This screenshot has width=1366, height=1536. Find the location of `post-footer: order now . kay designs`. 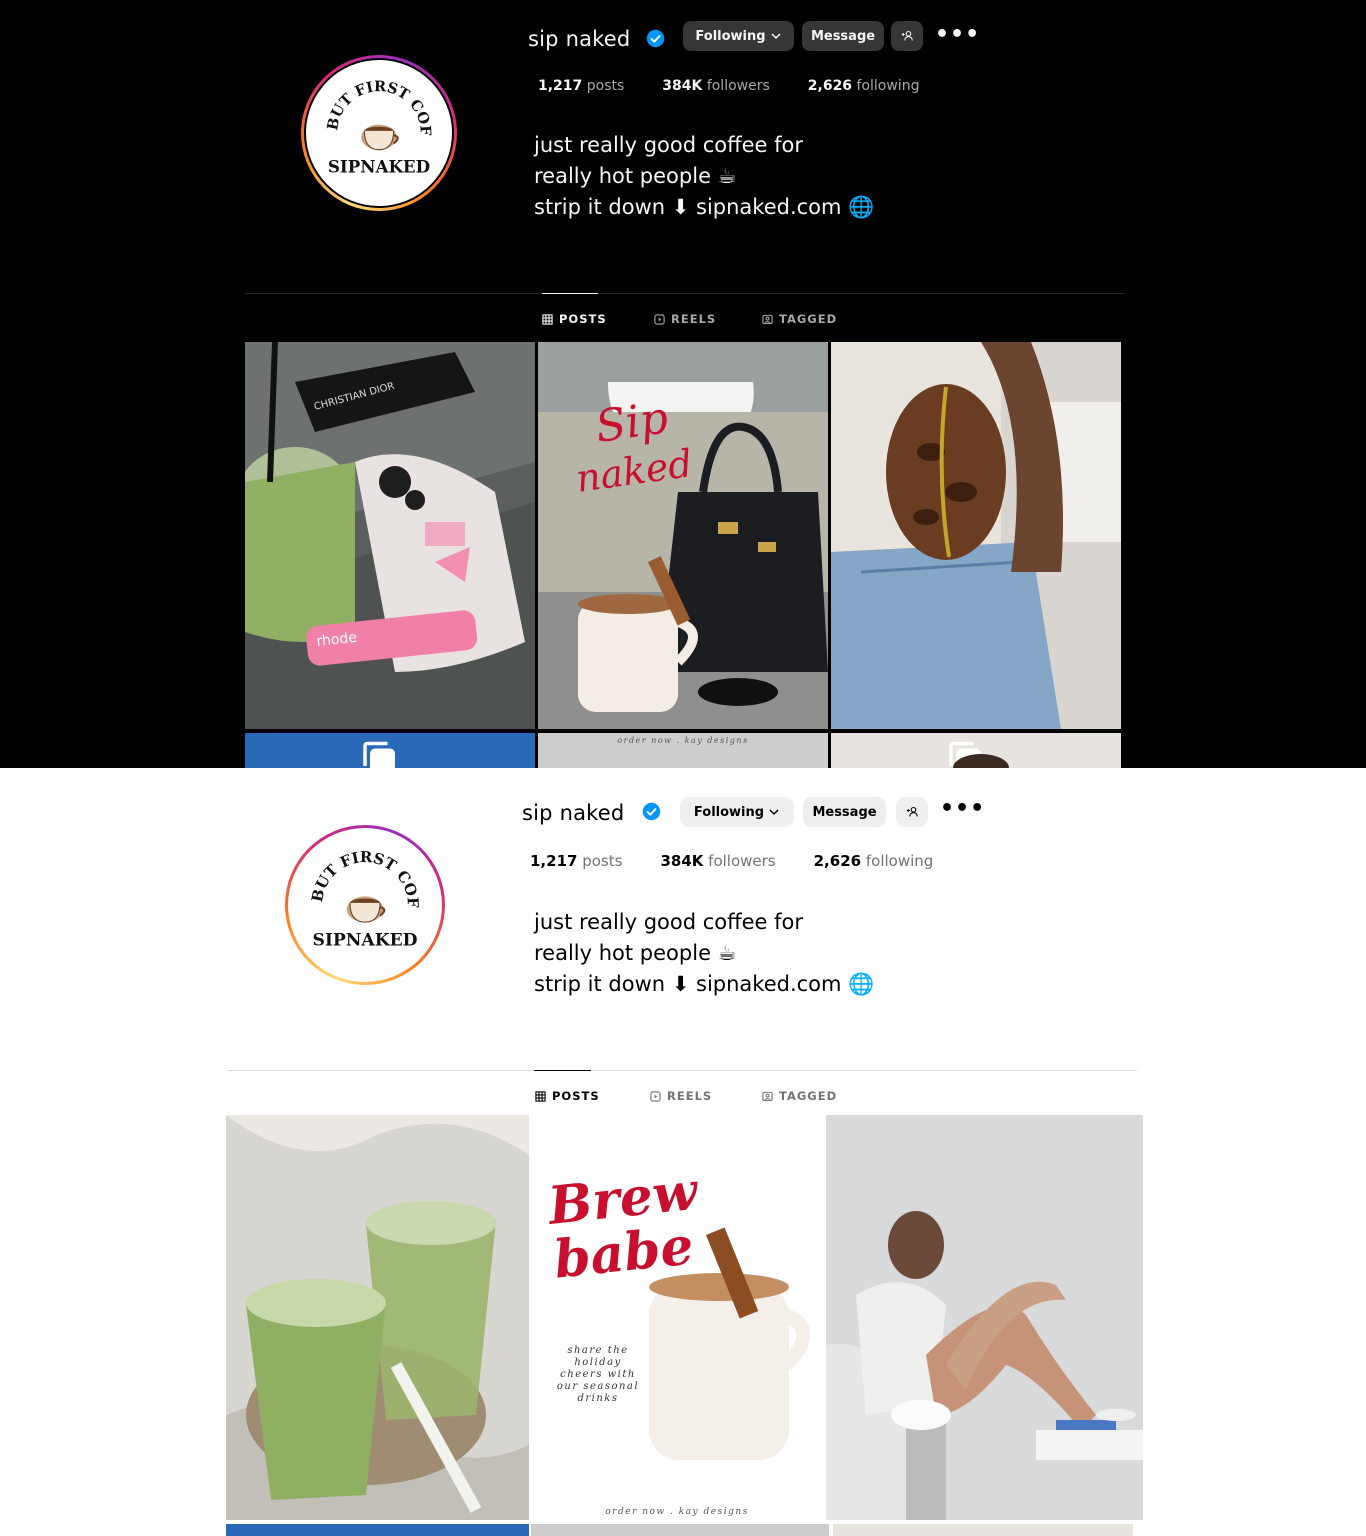

post-footer: order now . kay designs is located at coordinates (677, 1512).